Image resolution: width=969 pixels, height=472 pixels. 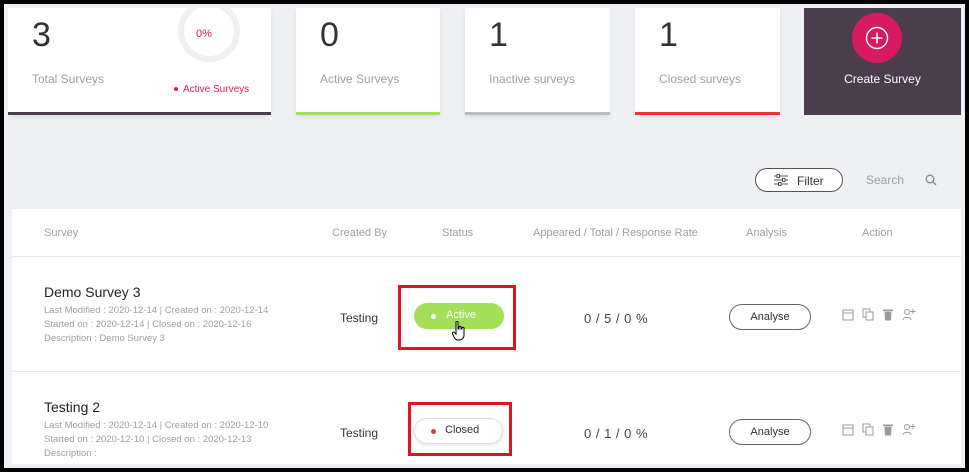 I want to click on legend-label: Active Surveys, so click(x=216, y=89).